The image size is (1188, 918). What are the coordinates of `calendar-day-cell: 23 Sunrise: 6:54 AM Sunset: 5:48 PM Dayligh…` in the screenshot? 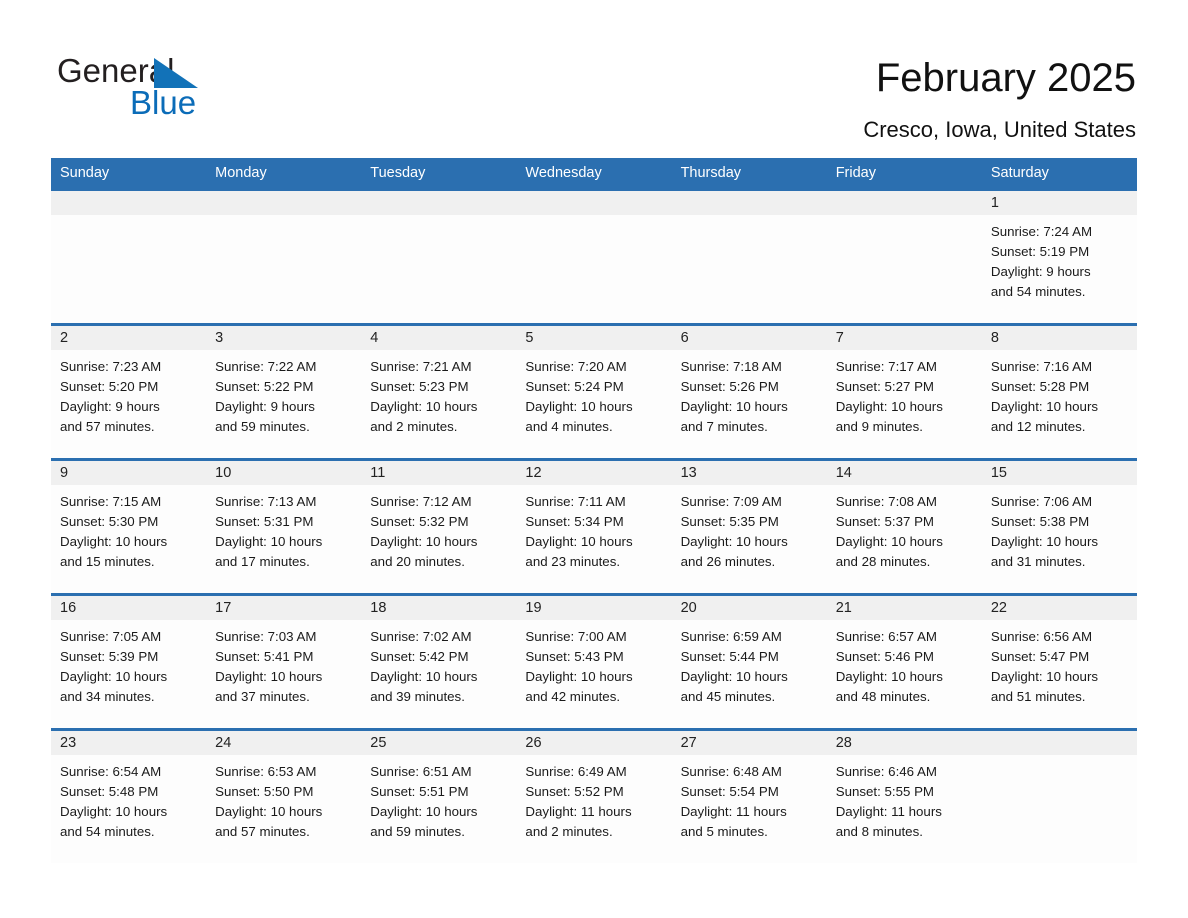 It's located at (129, 795).